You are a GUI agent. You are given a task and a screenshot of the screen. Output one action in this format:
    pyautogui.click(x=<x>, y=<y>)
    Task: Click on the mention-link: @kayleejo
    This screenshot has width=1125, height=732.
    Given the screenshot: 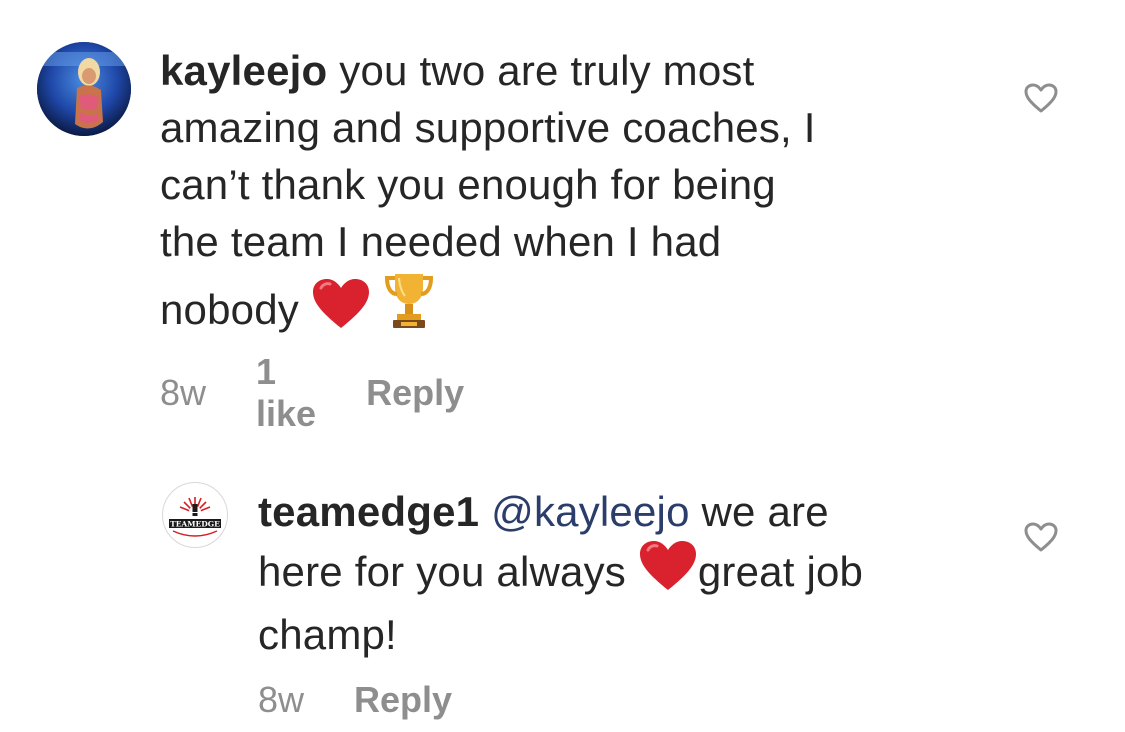 What is the action you would take?
    pyautogui.click(x=590, y=511)
    